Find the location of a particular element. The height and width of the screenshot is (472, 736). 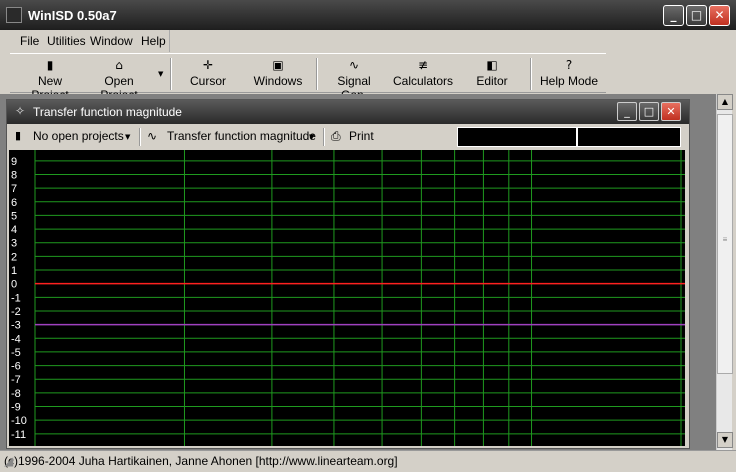

windows-icon: ▣ is located at coordinates (278, 65).